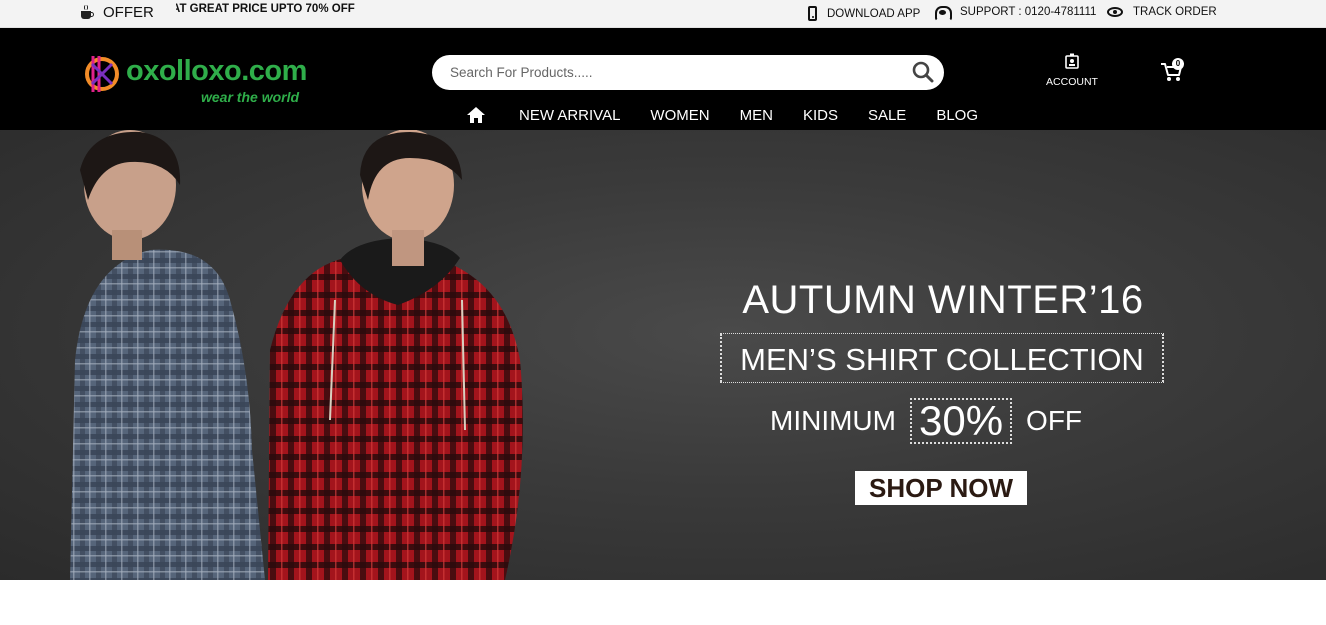  What do you see at coordinates (128, 12) in the screenshot?
I see `offer-label: OFFER` at bounding box center [128, 12].